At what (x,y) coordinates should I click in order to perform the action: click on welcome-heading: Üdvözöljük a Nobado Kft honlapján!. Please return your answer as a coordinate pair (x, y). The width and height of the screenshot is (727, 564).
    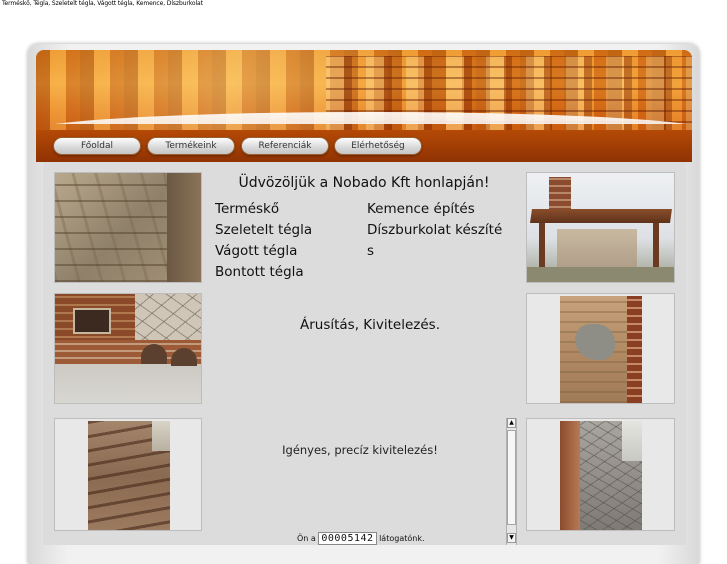
    Looking at the image, I should click on (364, 183).